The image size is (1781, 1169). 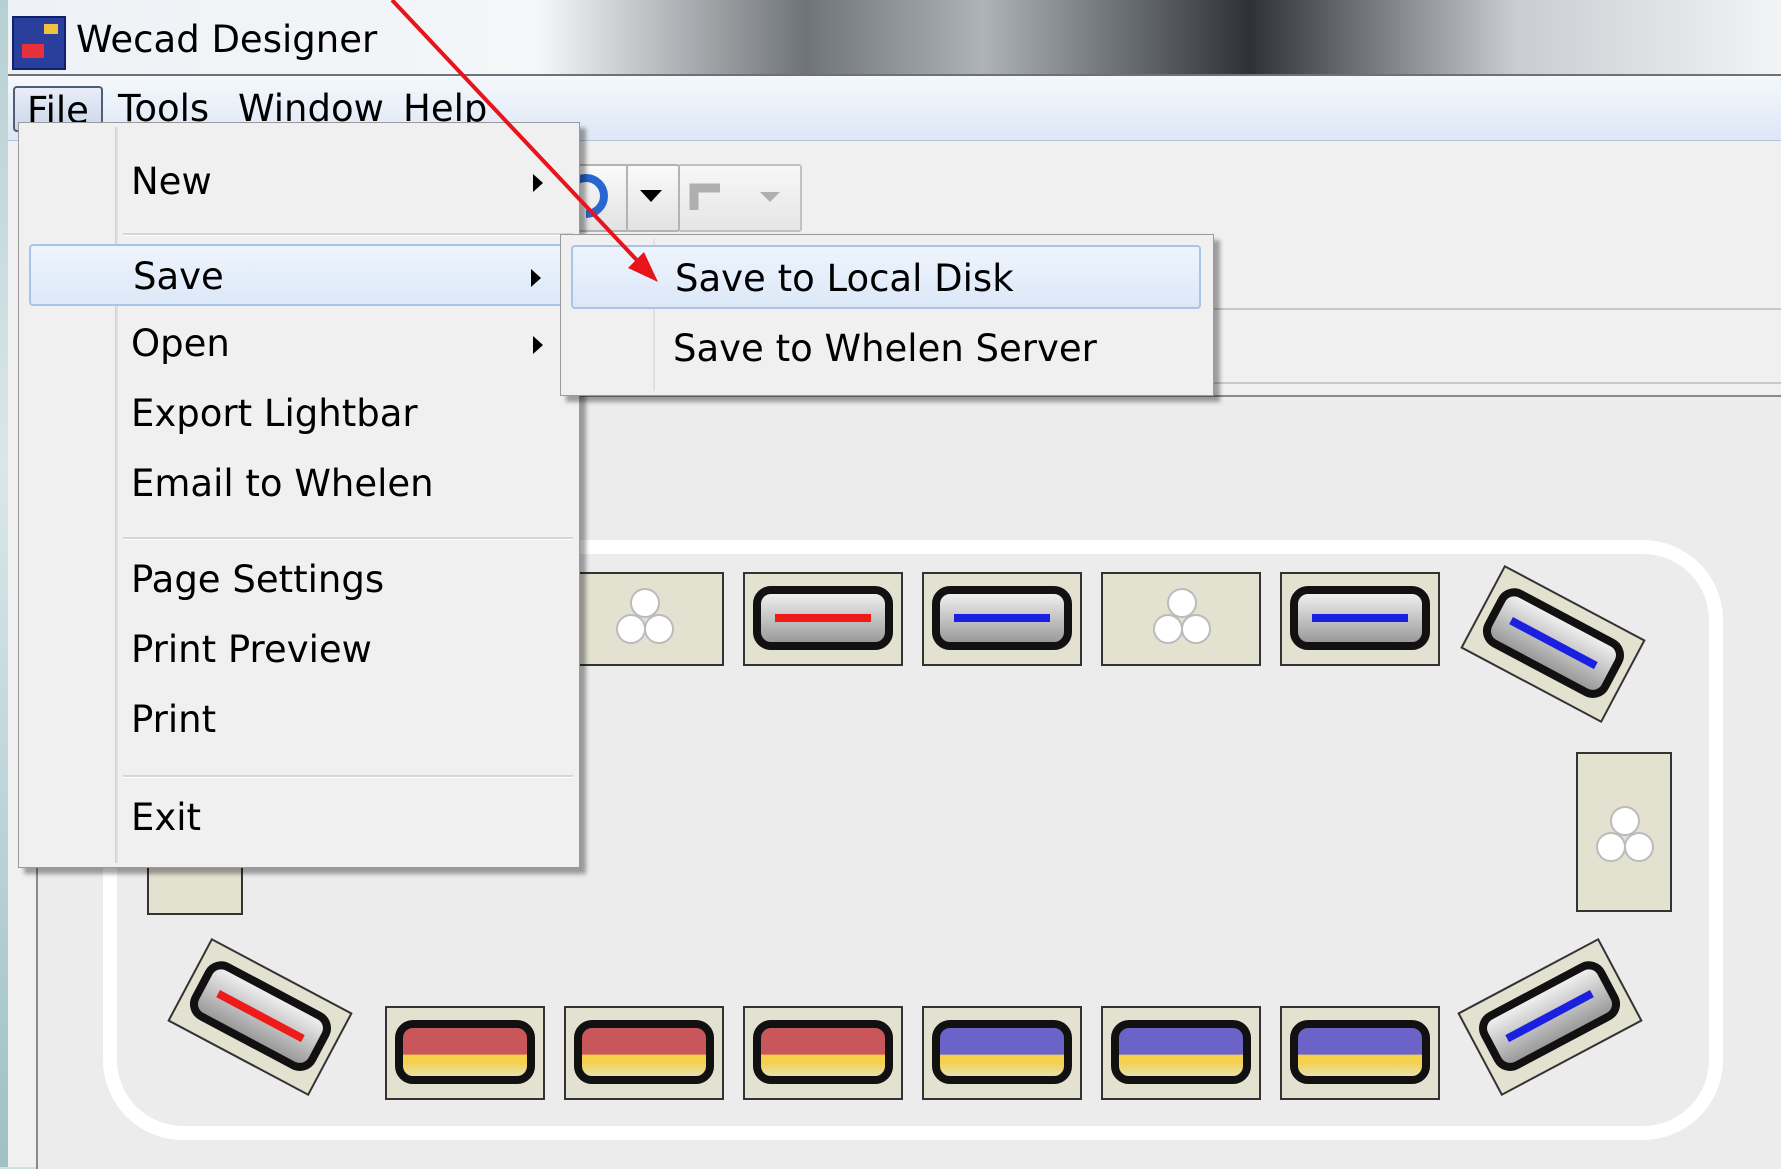 What do you see at coordinates (299, 275) in the screenshot?
I see `menu-item-save: Save` at bounding box center [299, 275].